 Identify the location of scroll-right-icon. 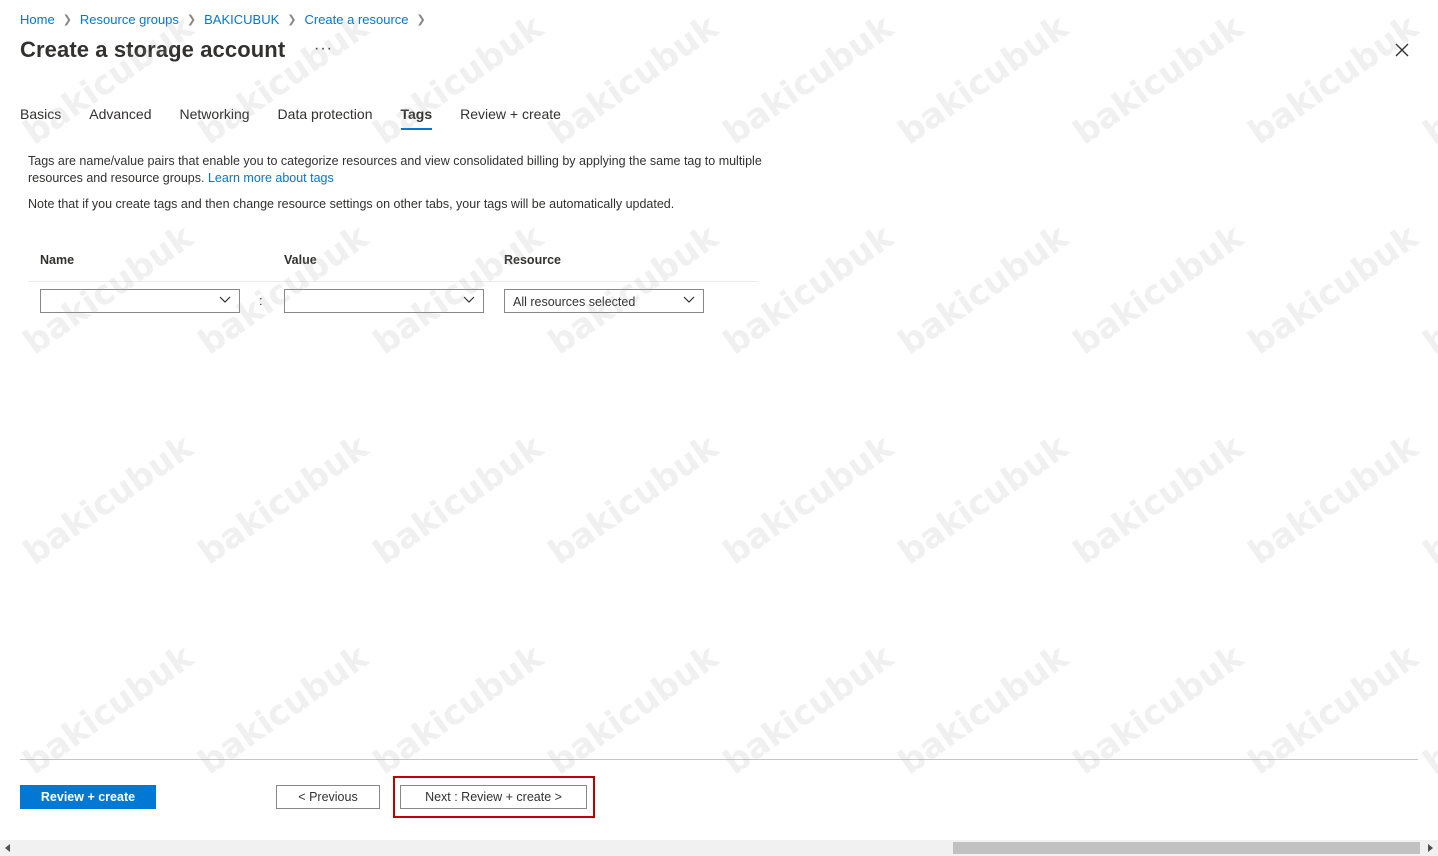
(1430, 848).